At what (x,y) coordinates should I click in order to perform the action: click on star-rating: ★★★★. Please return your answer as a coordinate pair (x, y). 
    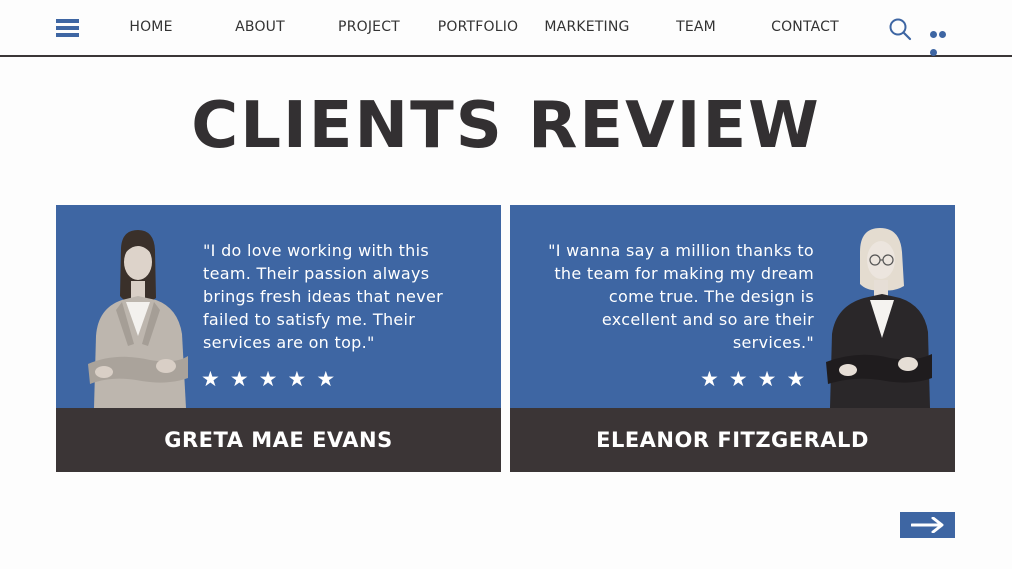
    Looking at the image, I should click on (757, 380).